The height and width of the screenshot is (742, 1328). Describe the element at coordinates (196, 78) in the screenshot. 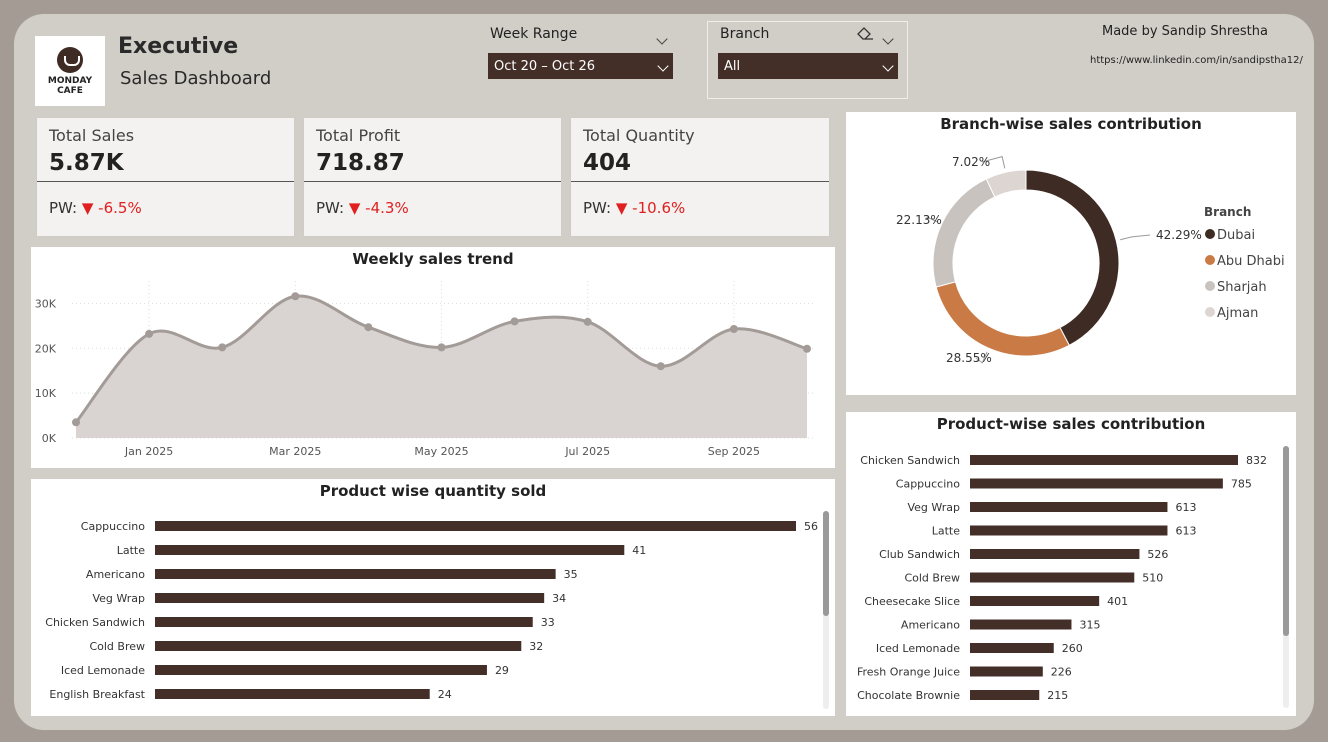

I see `page-subtitle: Sales Dashboard` at that location.